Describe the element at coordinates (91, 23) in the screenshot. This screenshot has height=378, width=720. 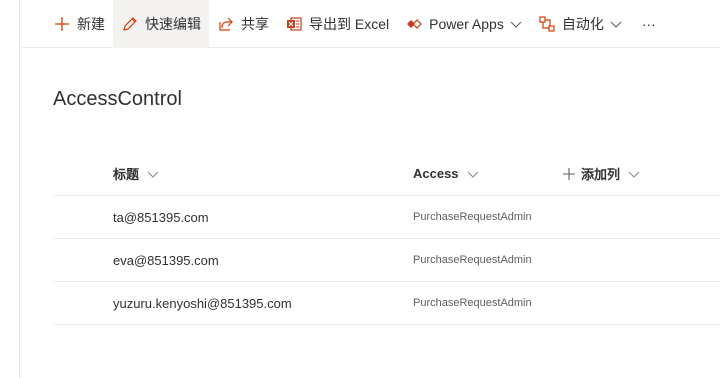
I see `new-label: 新建` at that location.